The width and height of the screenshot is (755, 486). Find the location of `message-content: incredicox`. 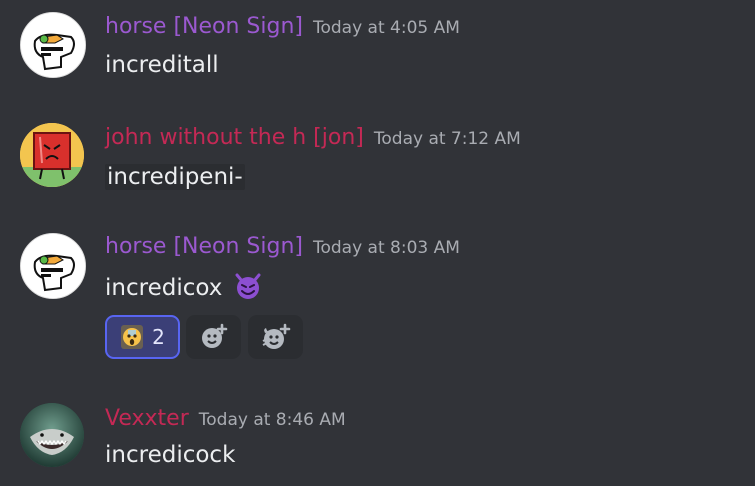

message-content: incredicox is located at coordinates (183, 286).